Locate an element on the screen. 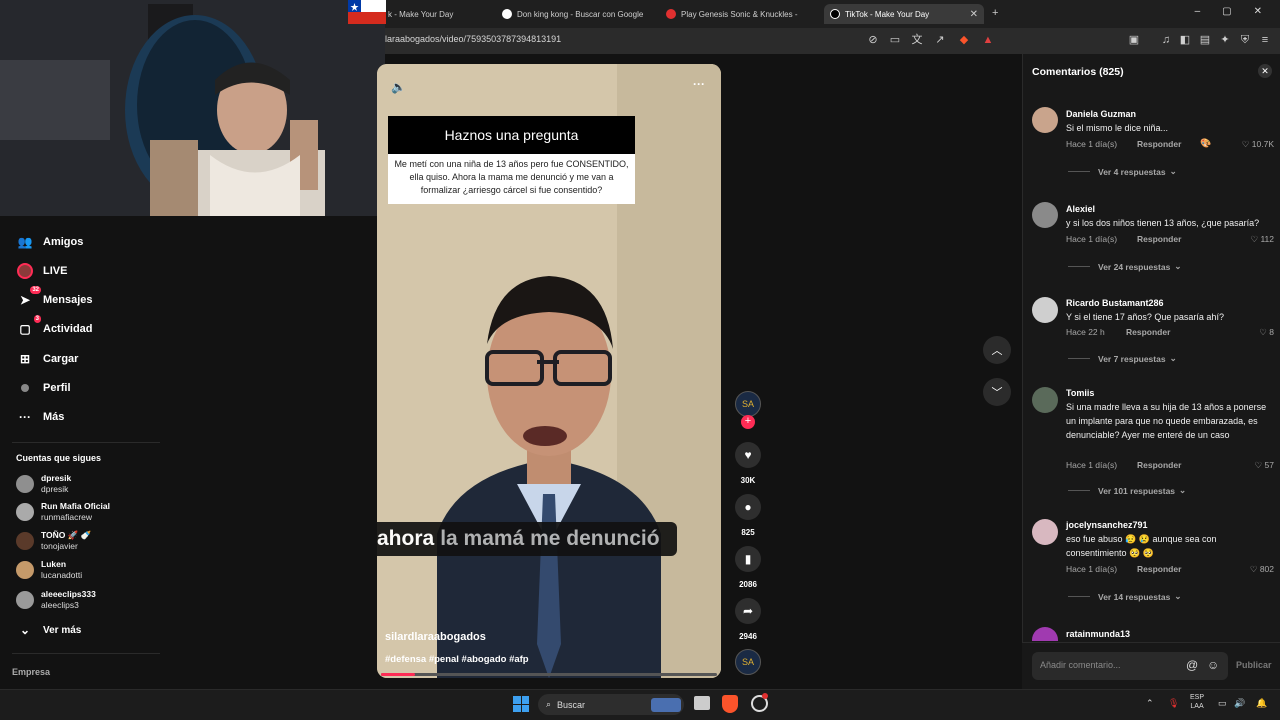  like-button: ♥ is located at coordinates (748, 455).